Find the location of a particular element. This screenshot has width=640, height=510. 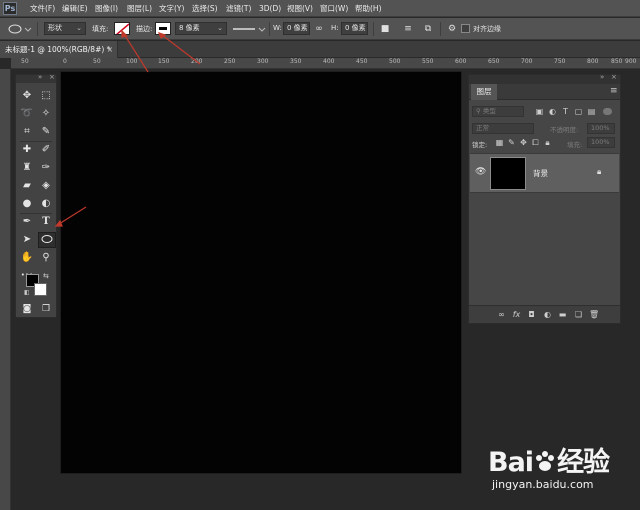

arrow-to-fill is located at coordinates (136, 53).